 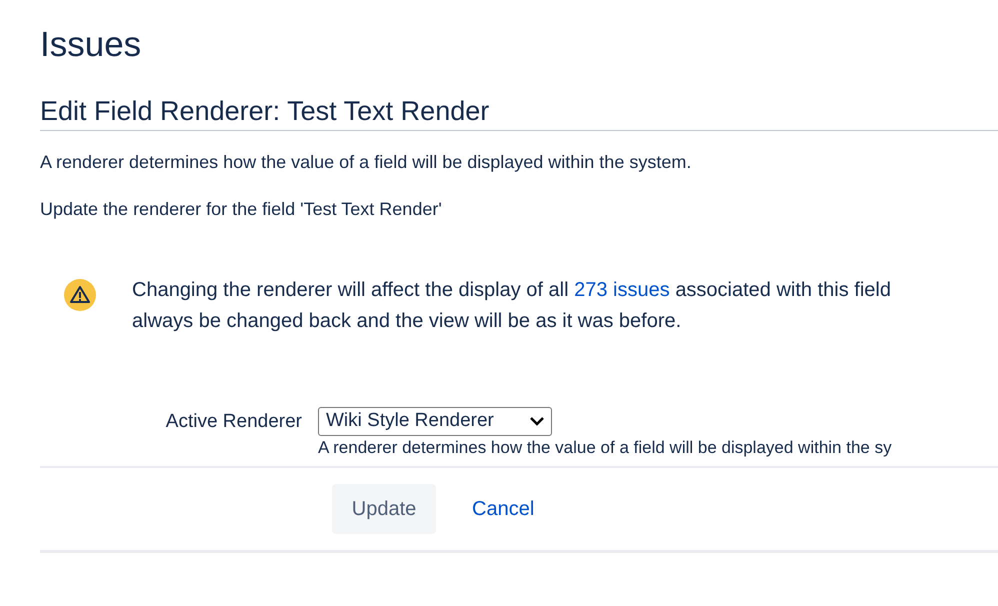 What do you see at coordinates (435, 421) in the screenshot?
I see `renderer-select: Wiki Style Renderer` at bounding box center [435, 421].